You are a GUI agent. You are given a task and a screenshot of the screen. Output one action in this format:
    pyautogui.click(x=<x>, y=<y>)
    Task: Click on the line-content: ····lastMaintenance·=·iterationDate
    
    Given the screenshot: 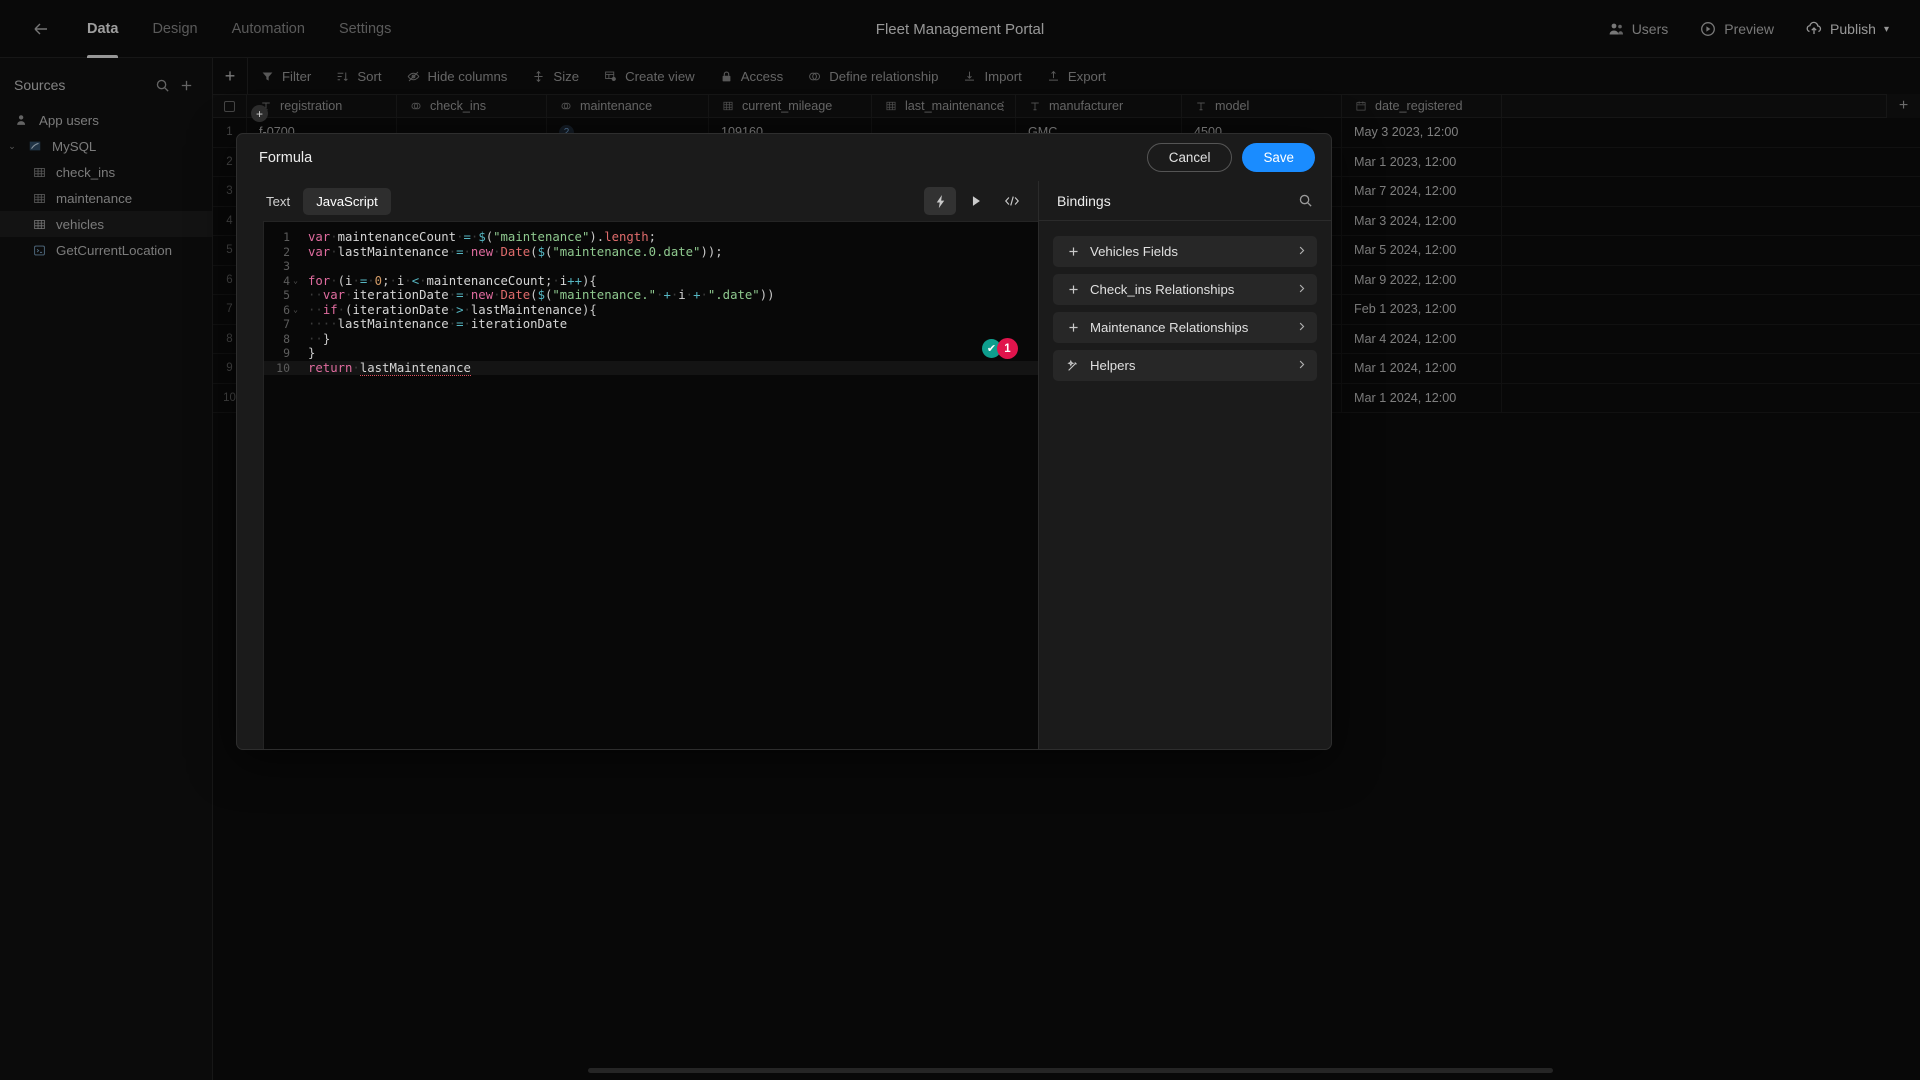 What is the action you would take?
    pyautogui.click(x=438, y=324)
    